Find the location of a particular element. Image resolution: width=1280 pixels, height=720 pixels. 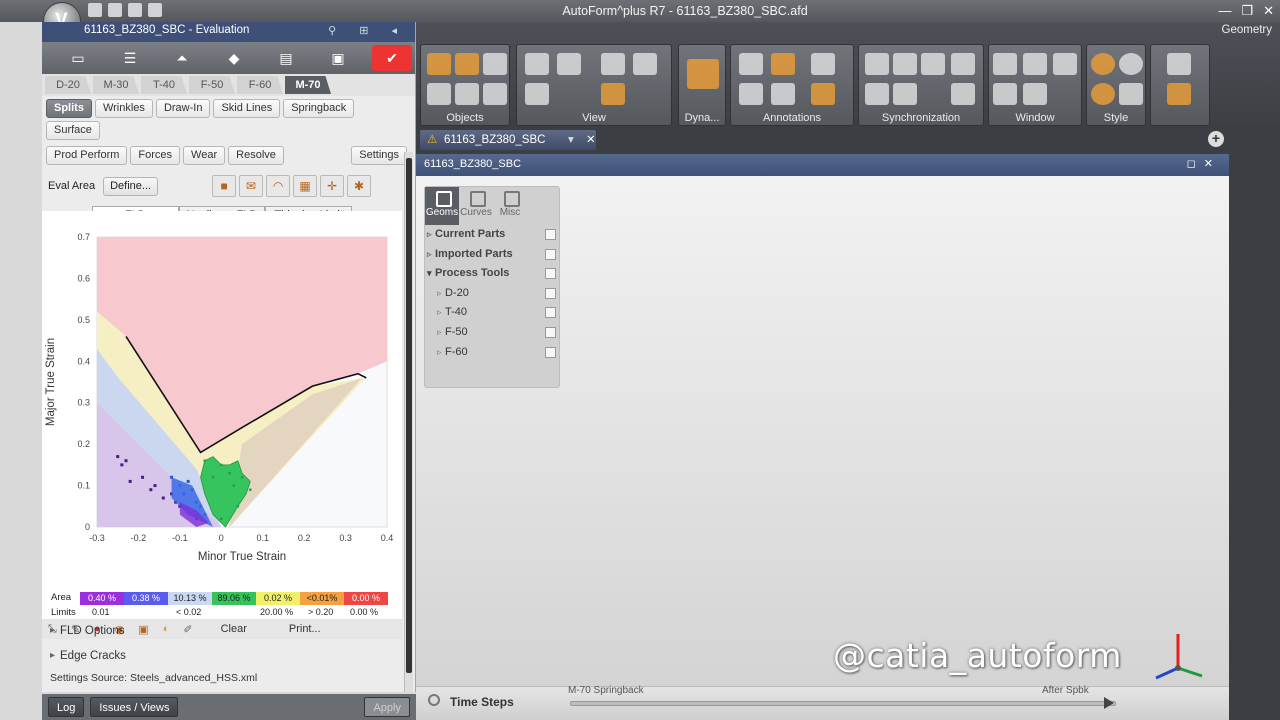

magic-icon is located at coordinates (823, 64).